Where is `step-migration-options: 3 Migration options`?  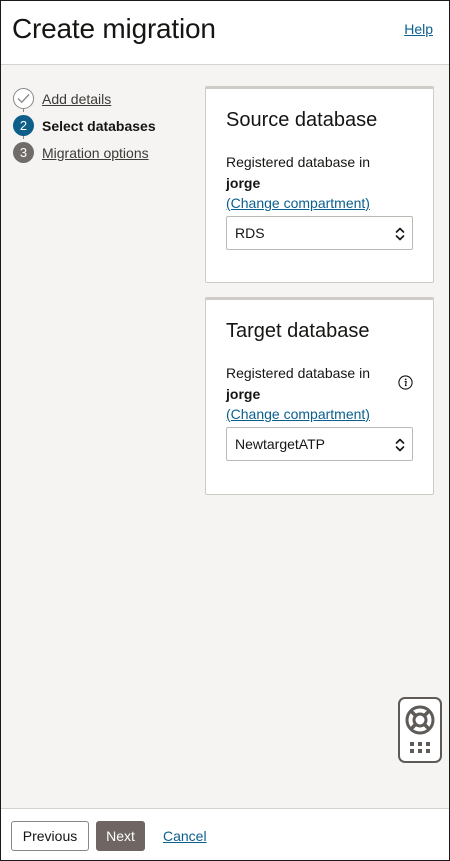 step-migration-options: 3 Migration options is located at coordinates (103, 152).